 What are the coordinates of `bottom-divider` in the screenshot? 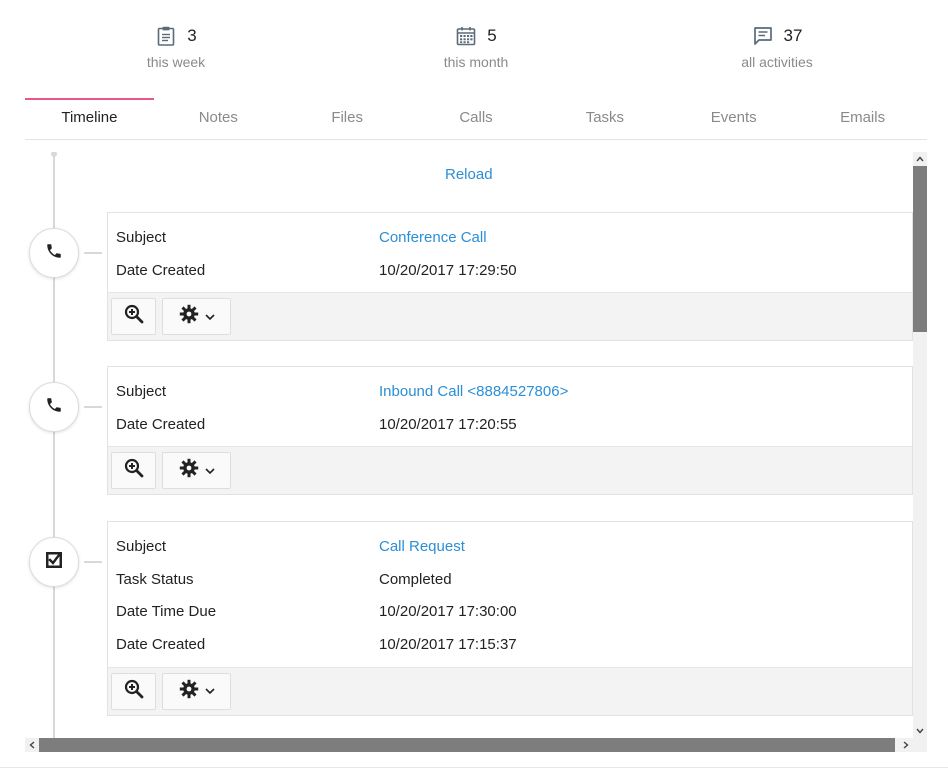 It's located at (474, 767).